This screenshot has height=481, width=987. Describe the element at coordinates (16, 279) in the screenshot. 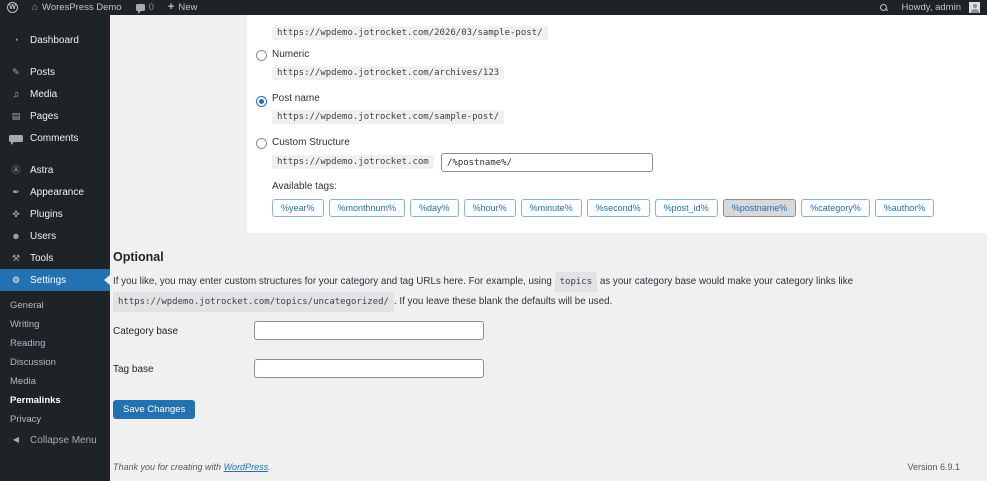

I see `settings-gear-icon: ⚙` at that location.